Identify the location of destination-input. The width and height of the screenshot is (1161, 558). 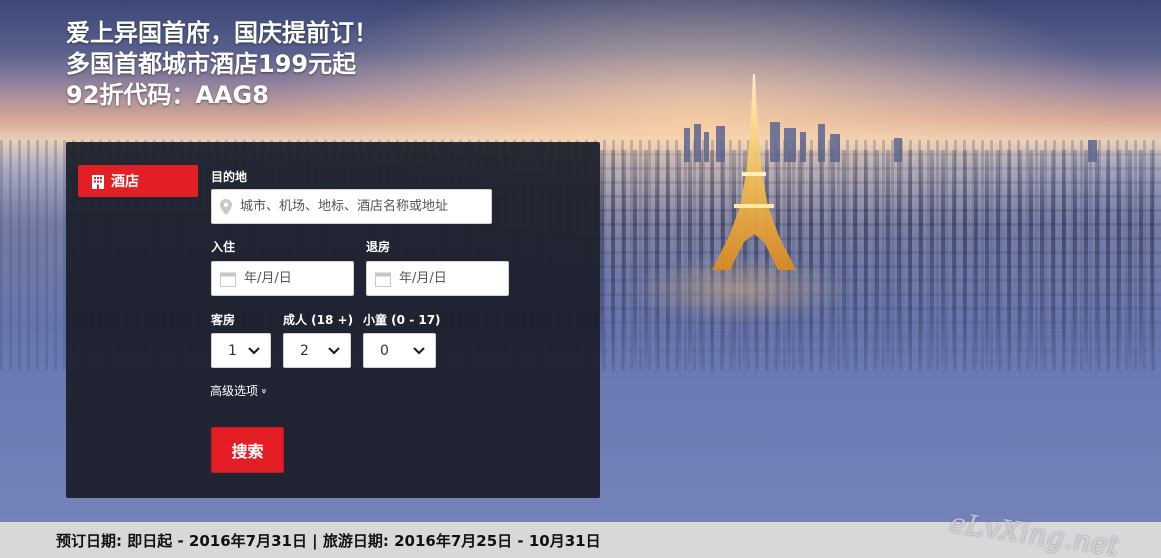
(365, 206).